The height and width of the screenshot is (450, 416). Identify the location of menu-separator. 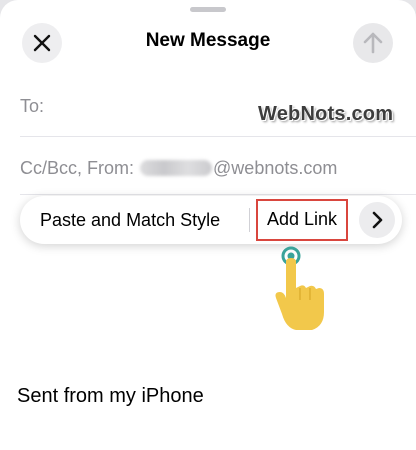
(249, 220).